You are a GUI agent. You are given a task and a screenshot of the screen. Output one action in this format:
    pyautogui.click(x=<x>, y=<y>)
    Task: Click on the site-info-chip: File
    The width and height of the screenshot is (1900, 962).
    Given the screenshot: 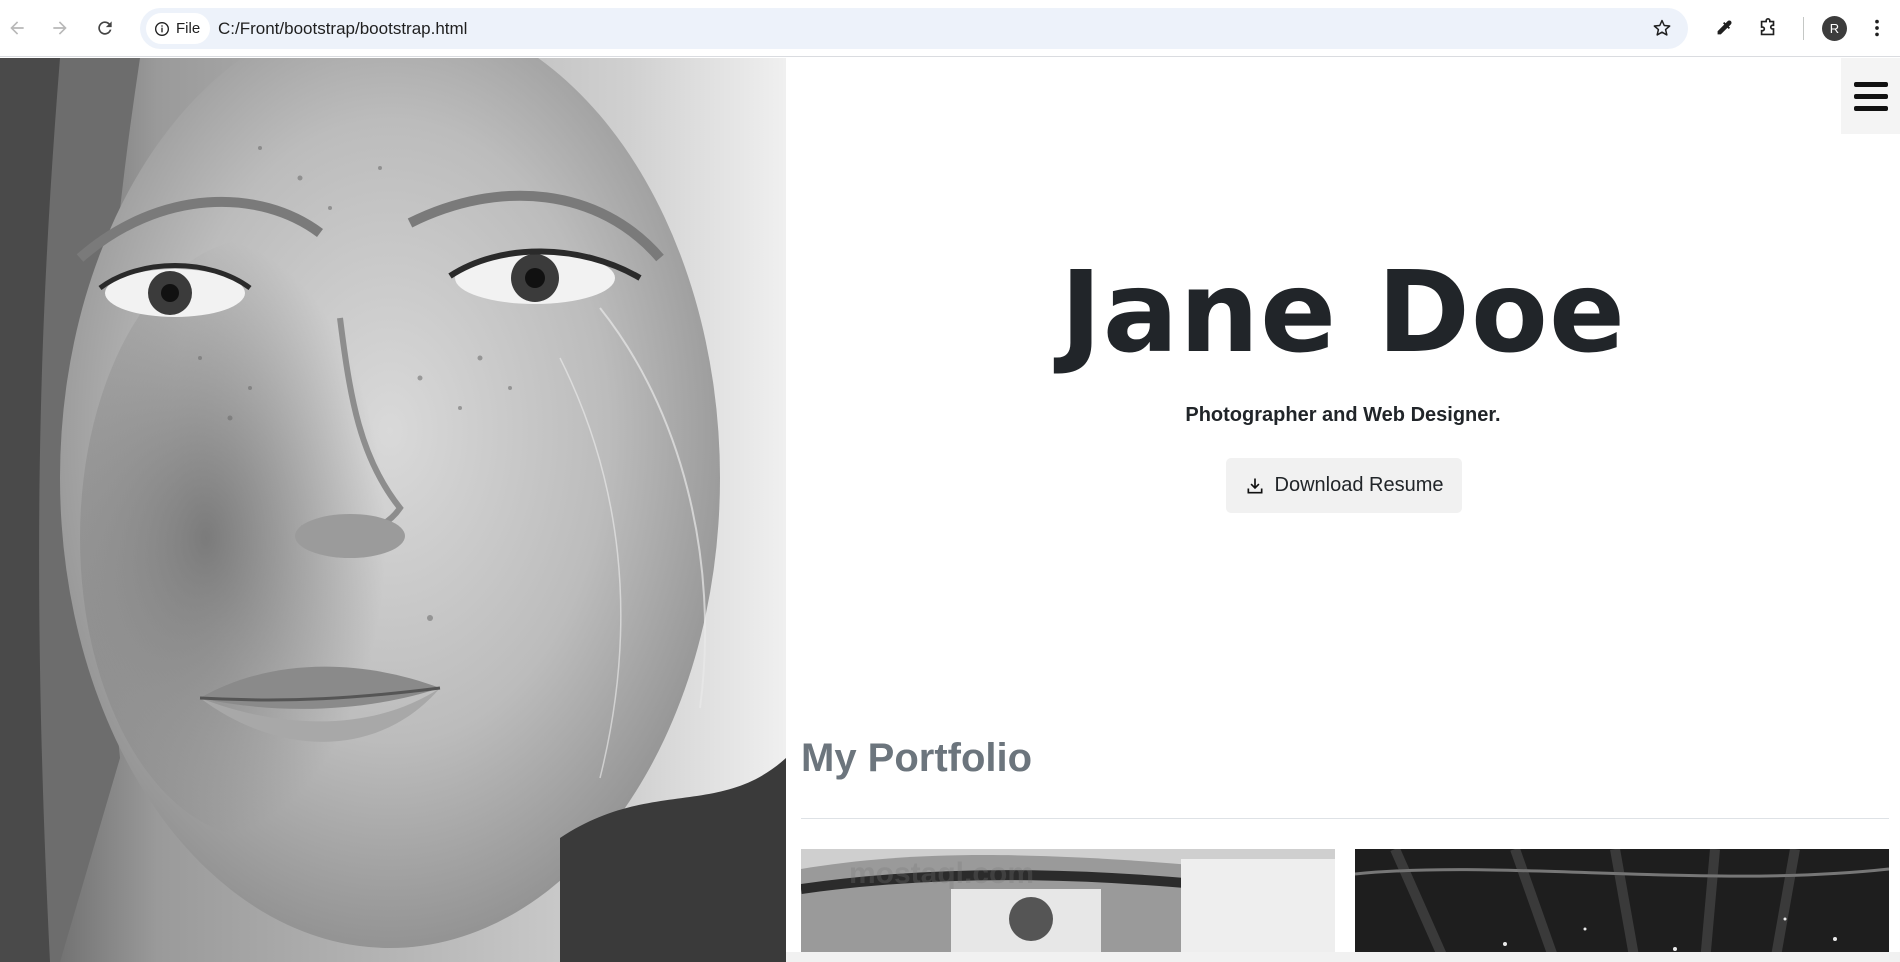 What is the action you would take?
    pyautogui.click(x=178, y=28)
    